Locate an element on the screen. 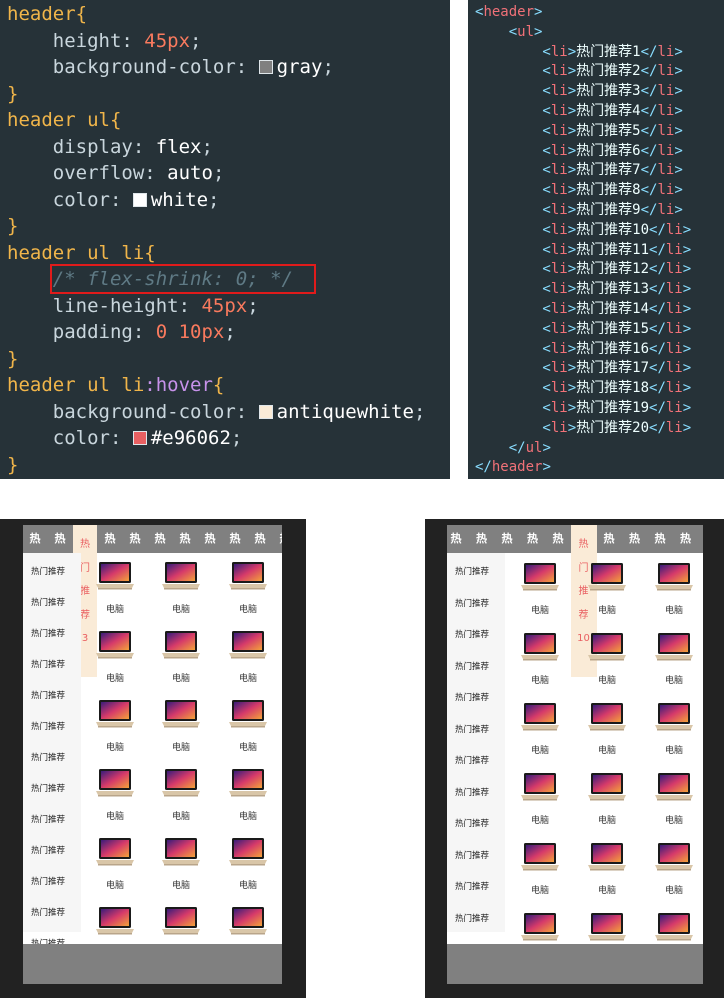 The image size is (724, 998). code-token: 热门推荐12 is located at coordinates (613, 269).